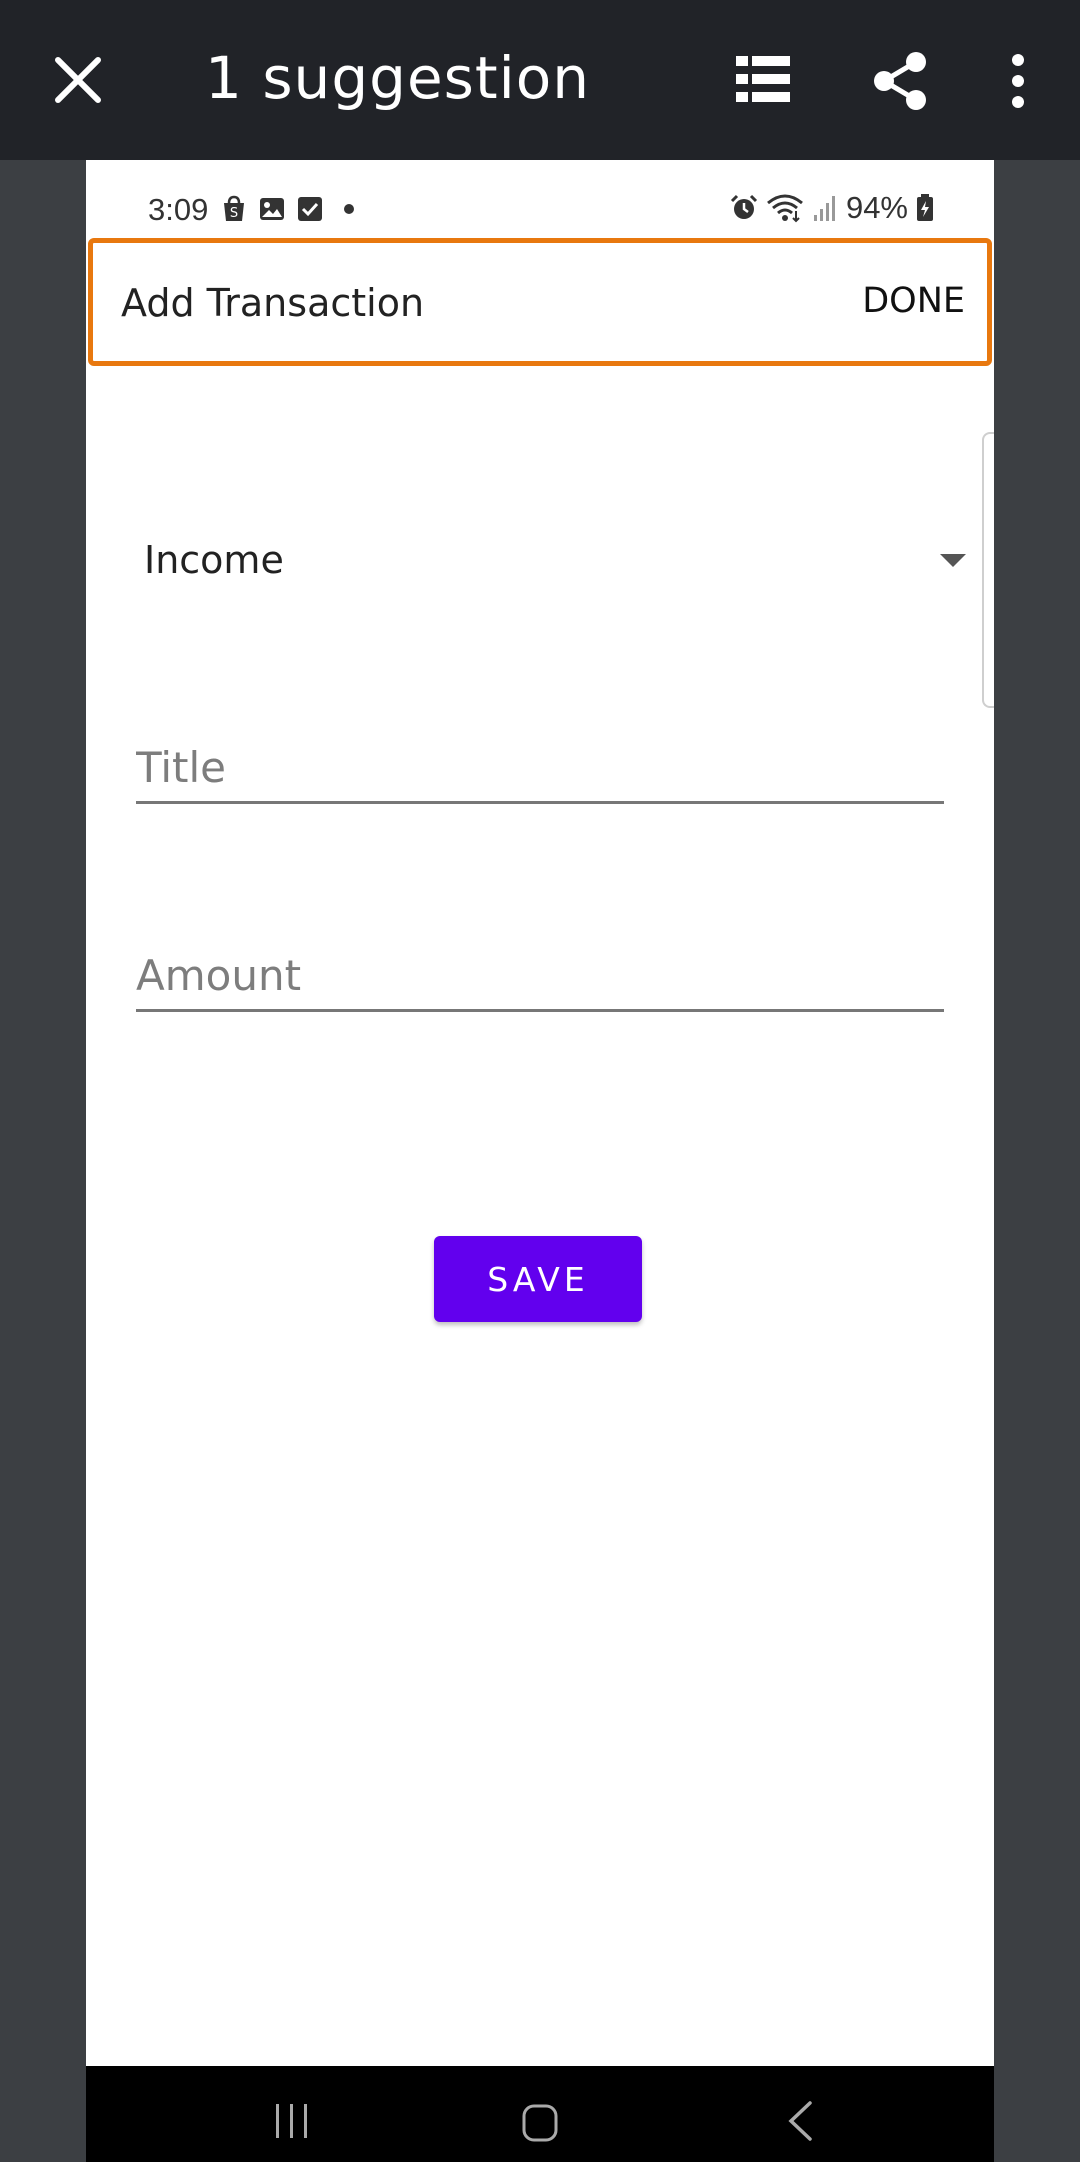 Image resolution: width=1080 pixels, height=2162 pixels. I want to click on battery-icon, so click(925, 207).